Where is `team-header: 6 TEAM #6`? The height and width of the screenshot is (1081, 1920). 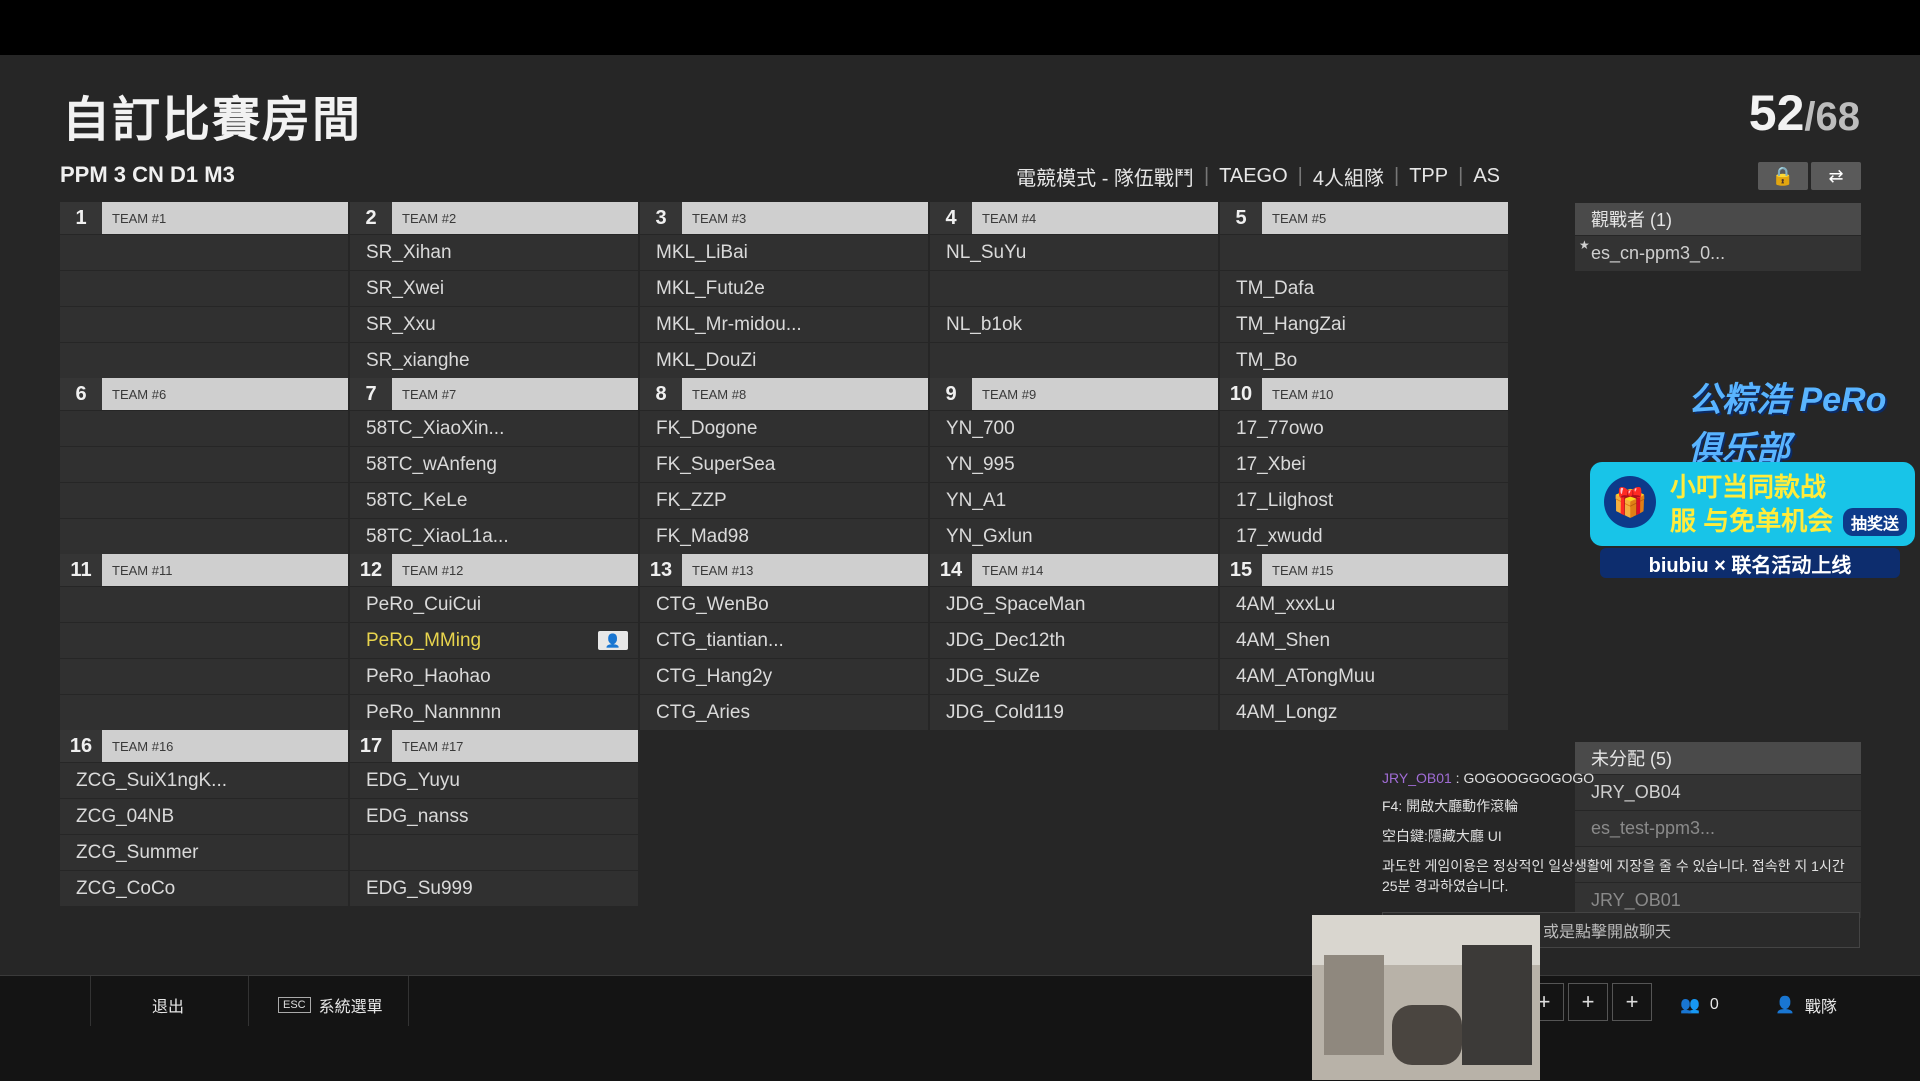
team-header: 6 TEAM #6 is located at coordinates (204, 394).